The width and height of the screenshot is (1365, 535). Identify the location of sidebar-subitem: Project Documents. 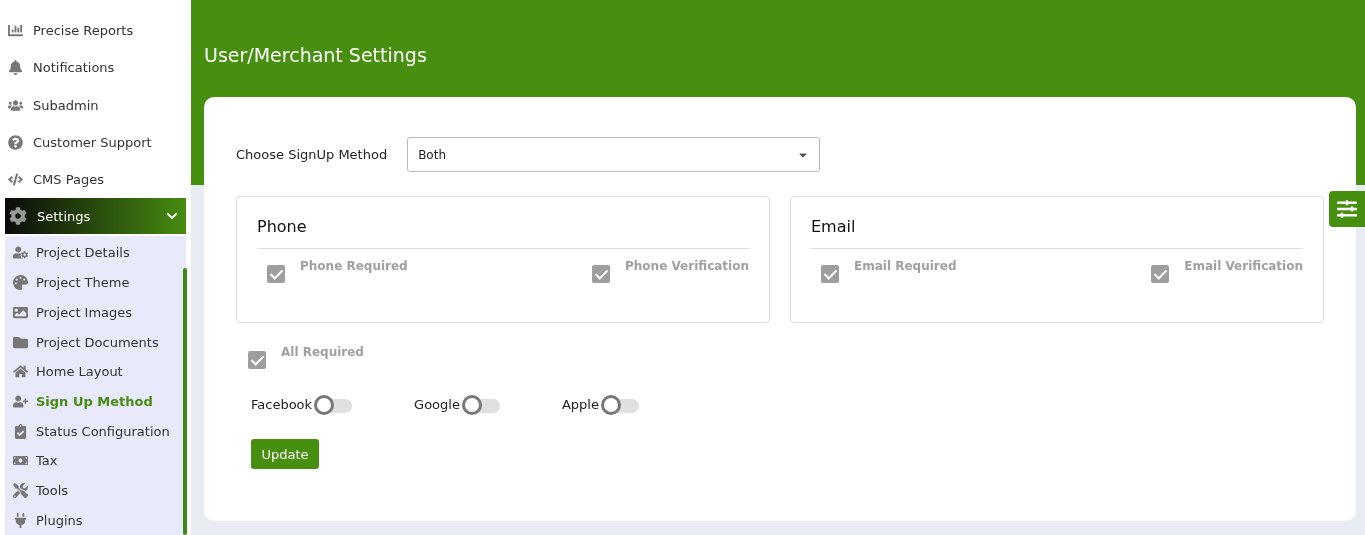
(93, 342).